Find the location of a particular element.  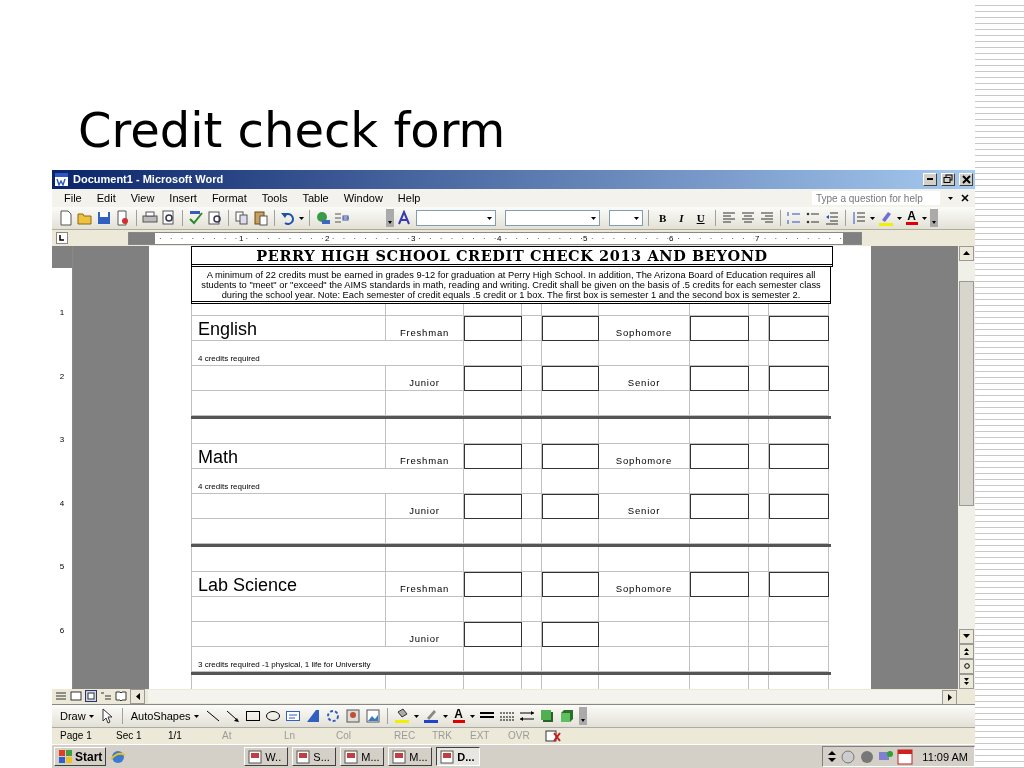

menu-item: Format is located at coordinates (229, 198).